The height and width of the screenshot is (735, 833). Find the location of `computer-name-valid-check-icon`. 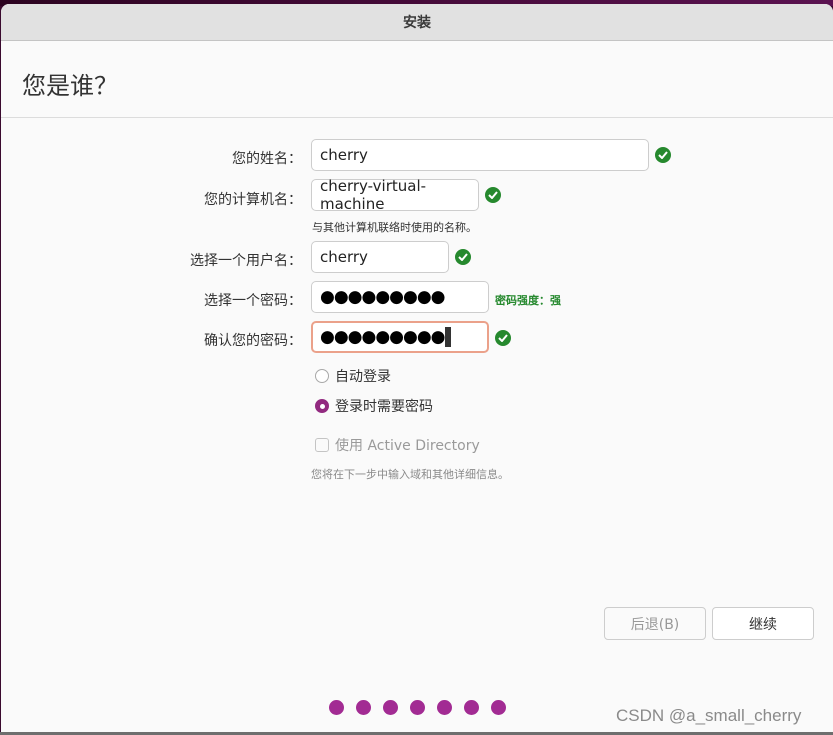

computer-name-valid-check-icon is located at coordinates (493, 195).